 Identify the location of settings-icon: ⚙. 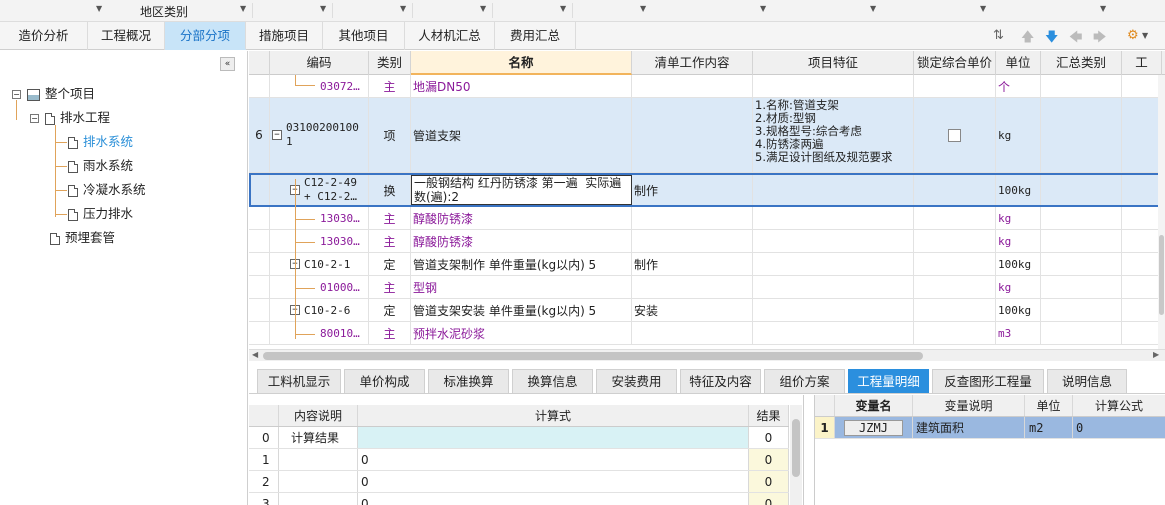
(1133, 35).